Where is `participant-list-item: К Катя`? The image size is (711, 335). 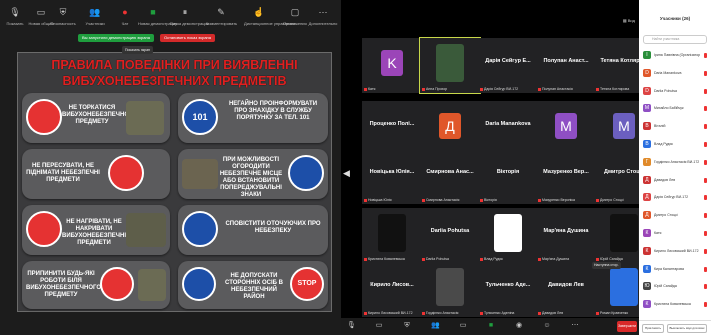 participant-list-item: К Катя is located at coordinates (675, 233).